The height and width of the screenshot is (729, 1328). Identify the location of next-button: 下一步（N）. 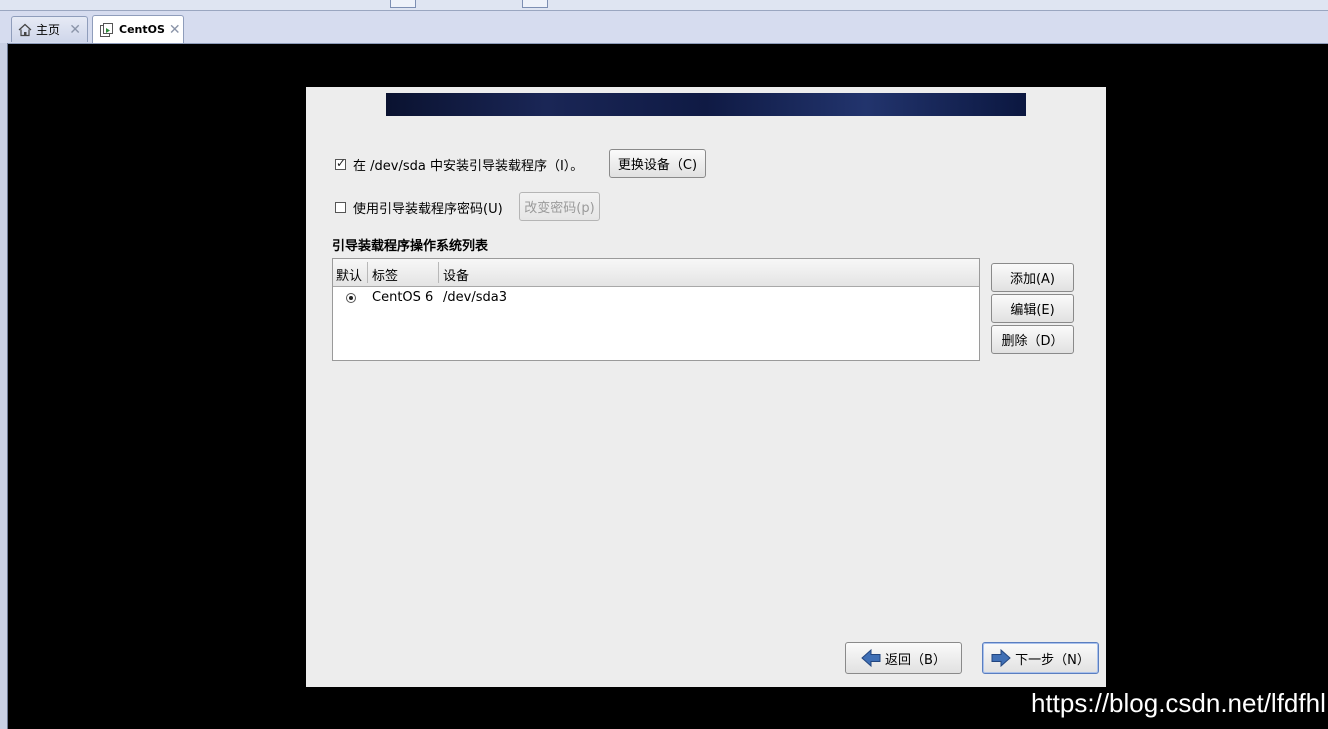
(1040, 658).